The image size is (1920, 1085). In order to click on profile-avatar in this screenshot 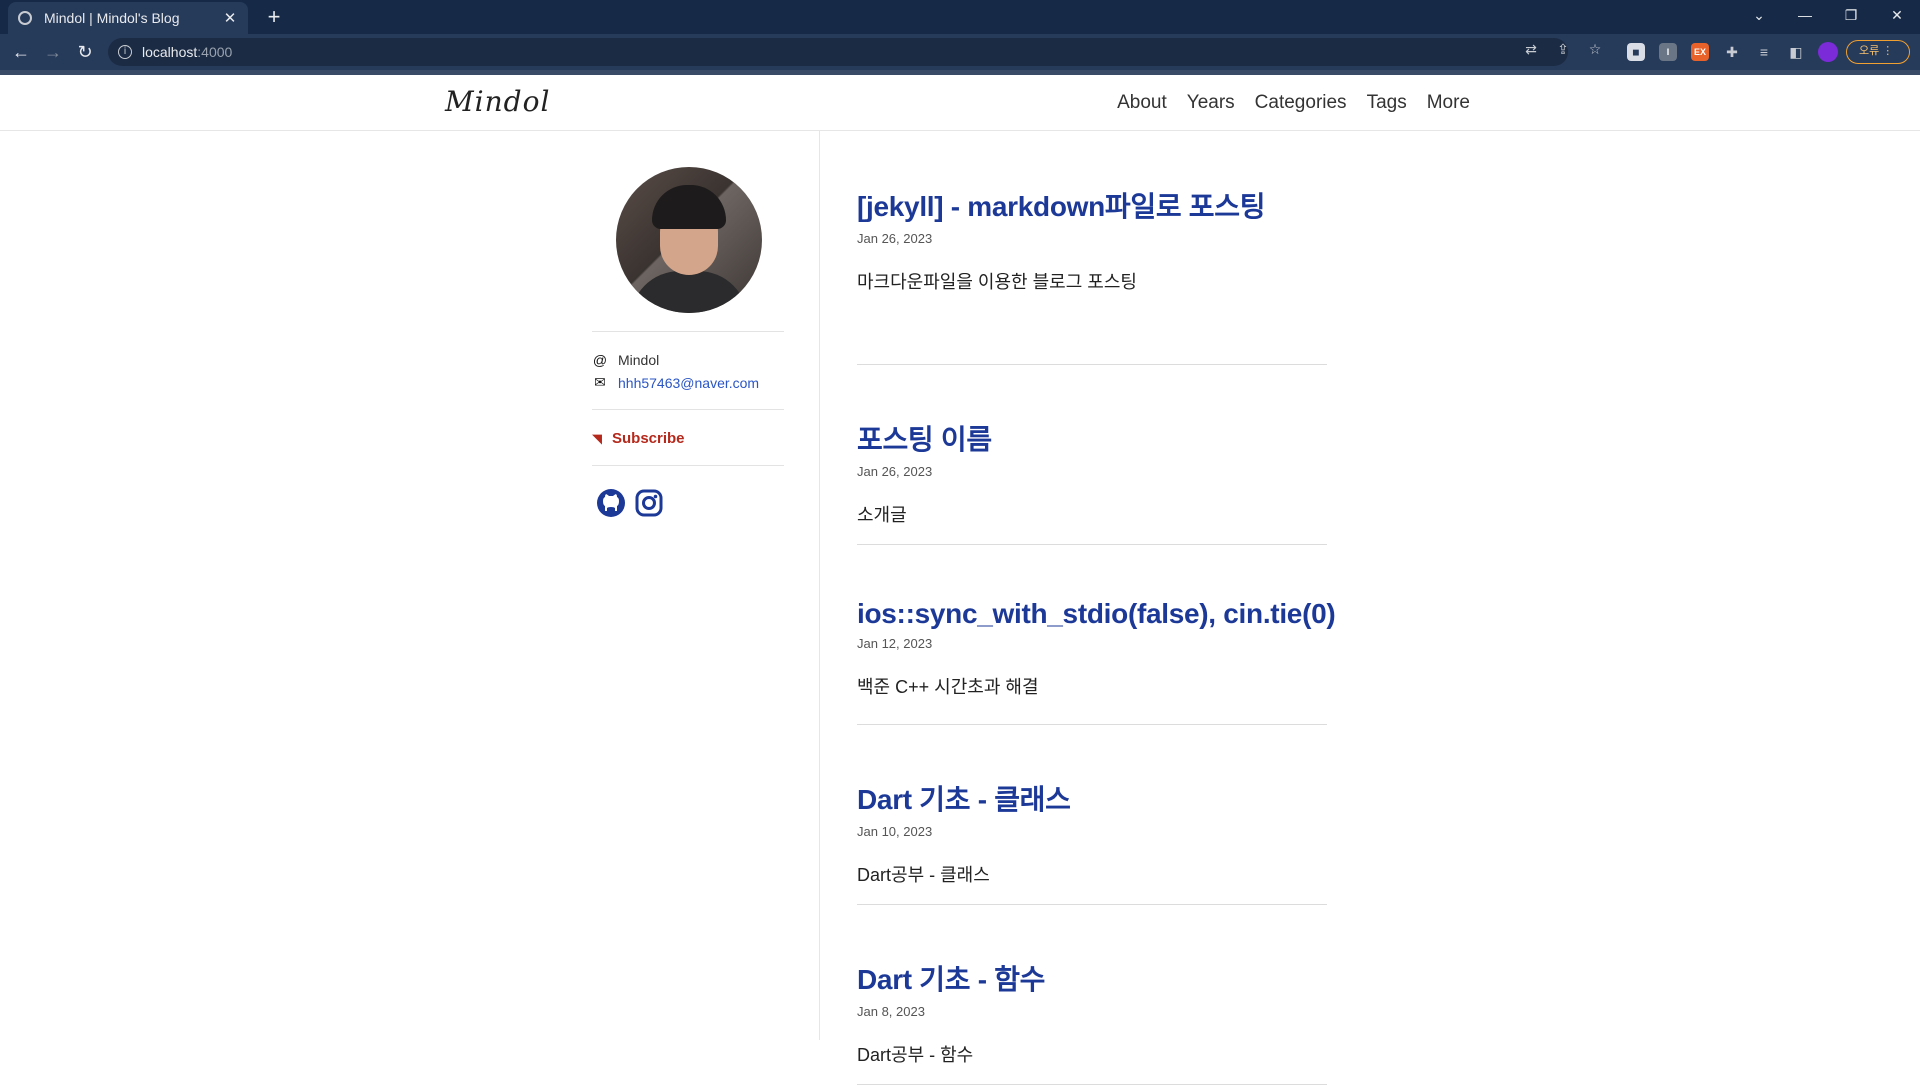, I will do `click(1828, 52)`.